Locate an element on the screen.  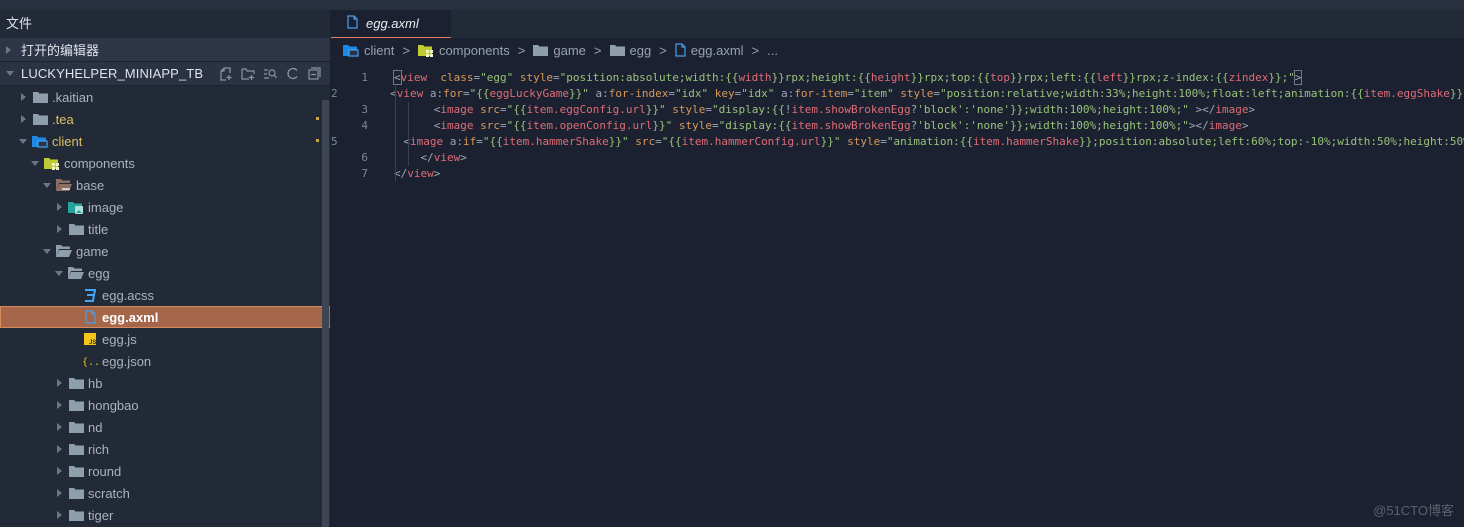
code-token: zindex is located at coordinates (1248, 77).